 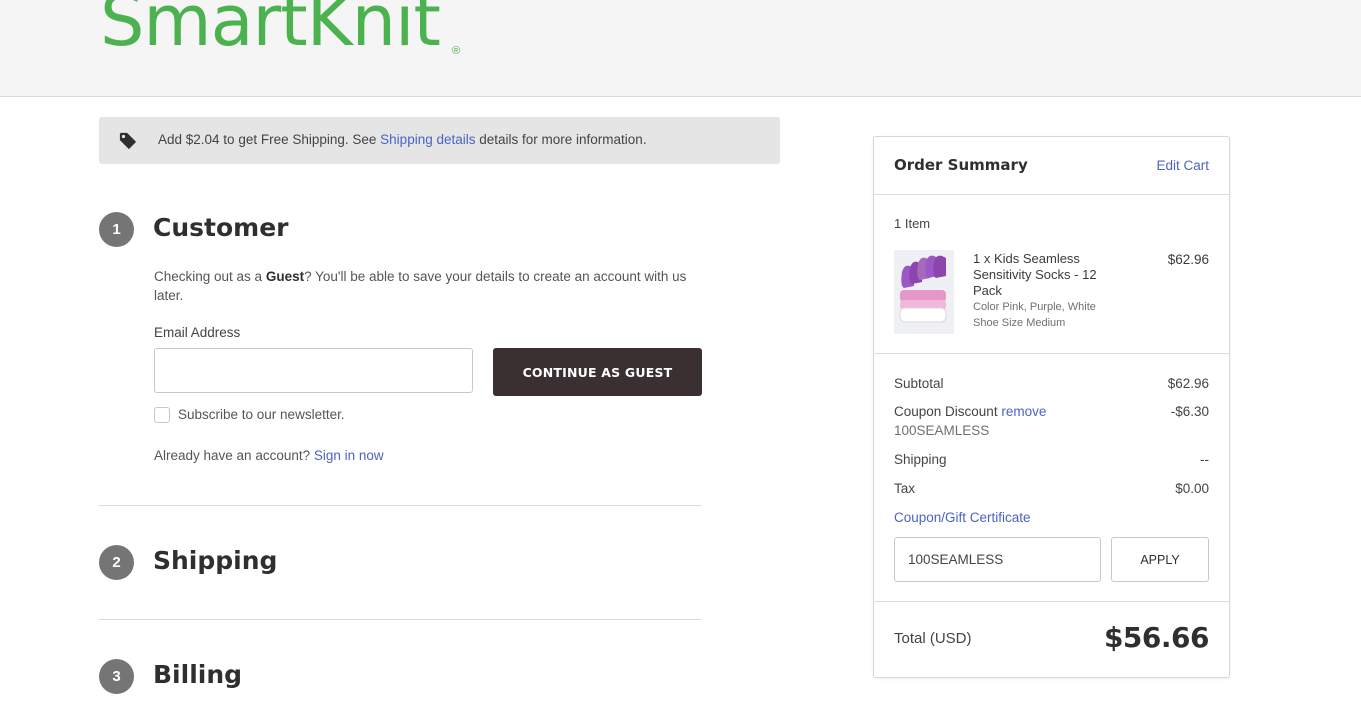 What do you see at coordinates (561, 139) in the screenshot?
I see `banner-suffix: details for more information.` at bounding box center [561, 139].